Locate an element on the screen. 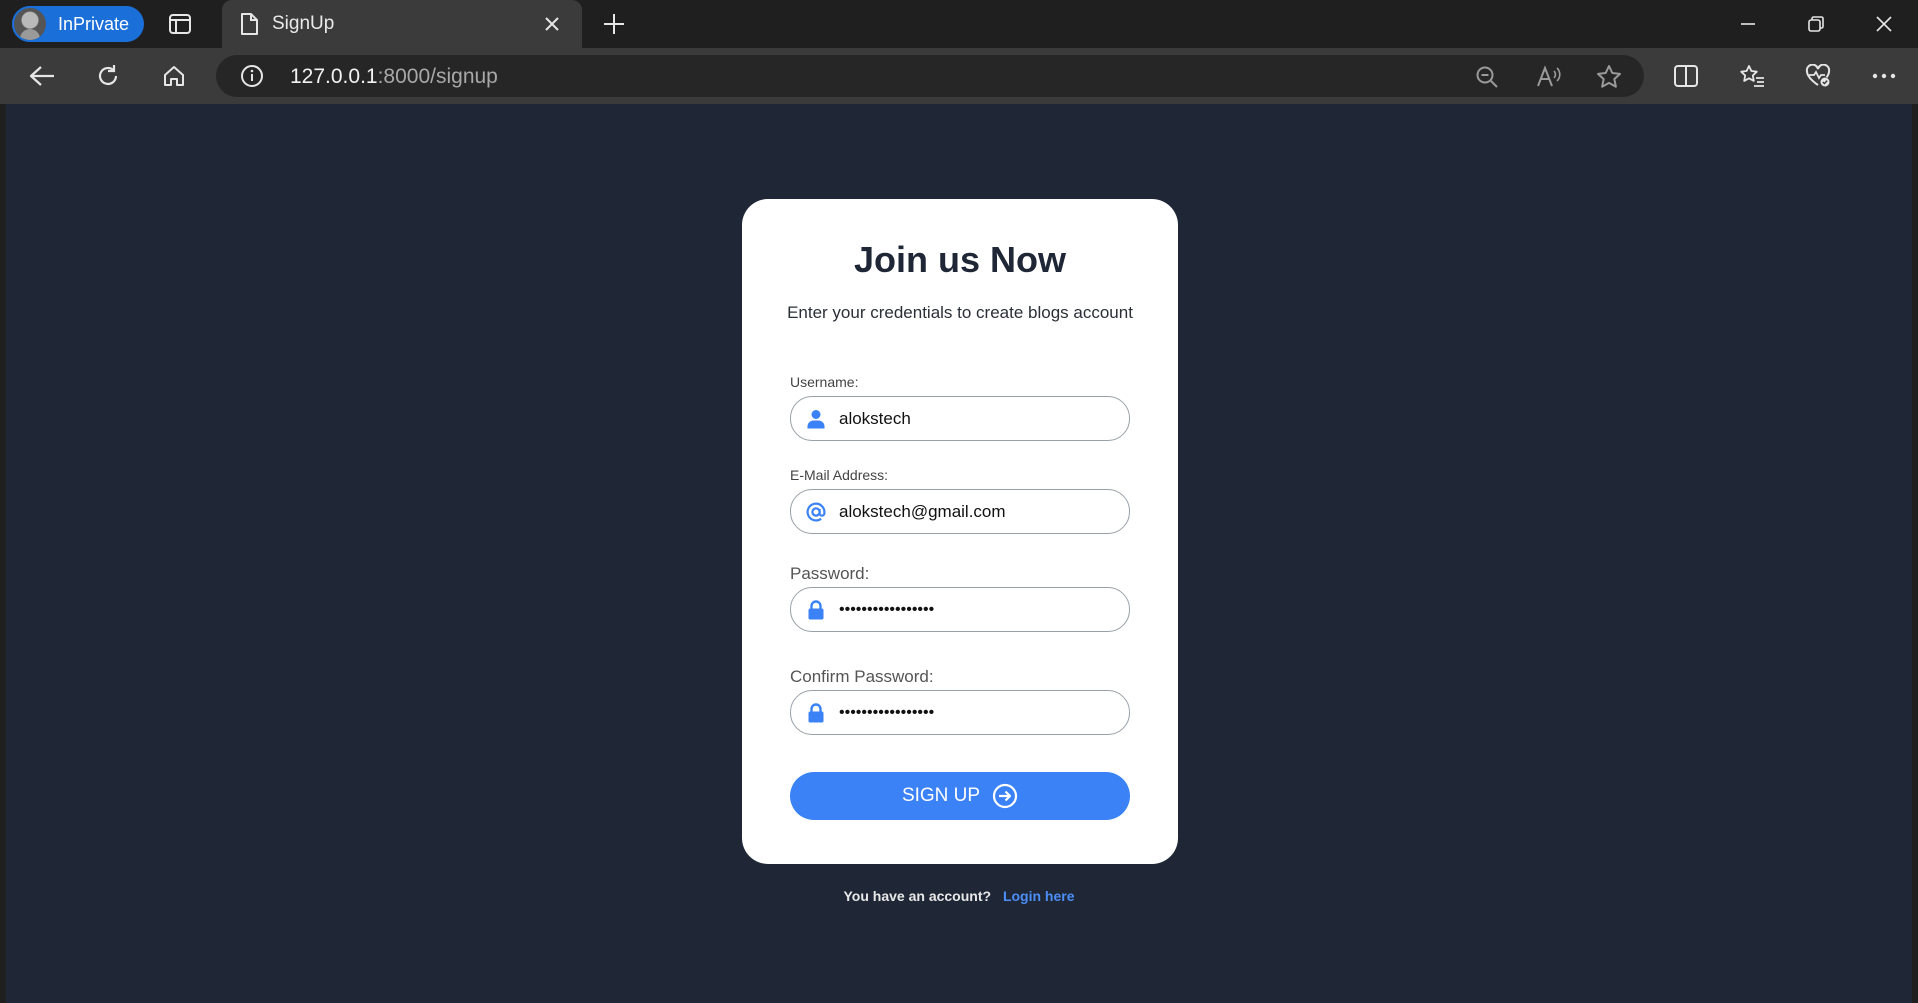  browser-toolbar: 127.0.0.1:8000/signup is located at coordinates (959, 76).